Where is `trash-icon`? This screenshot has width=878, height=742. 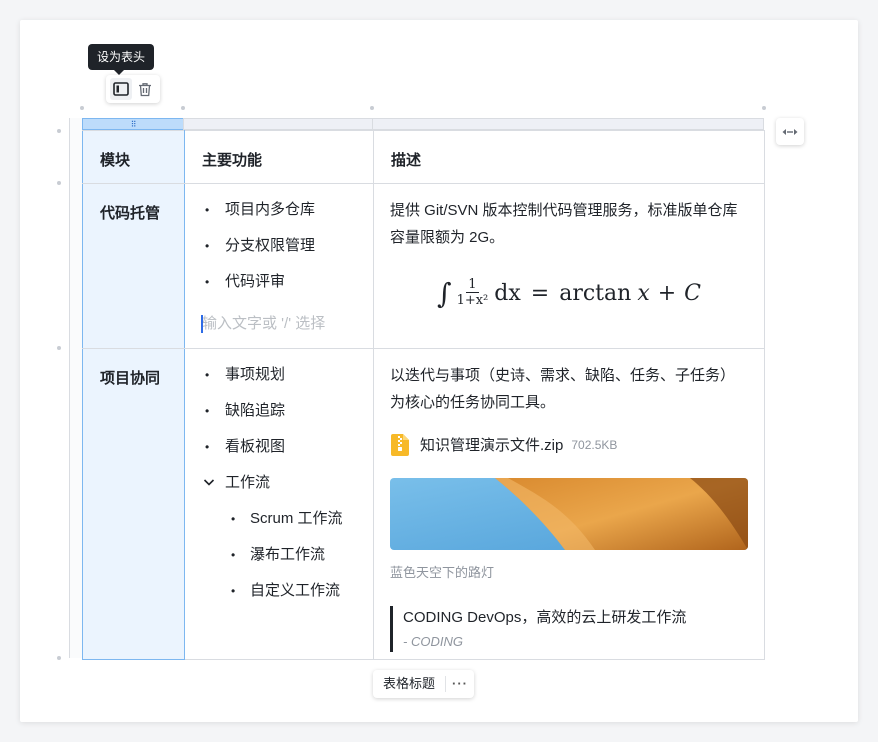 trash-icon is located at coordinates (145, 89).